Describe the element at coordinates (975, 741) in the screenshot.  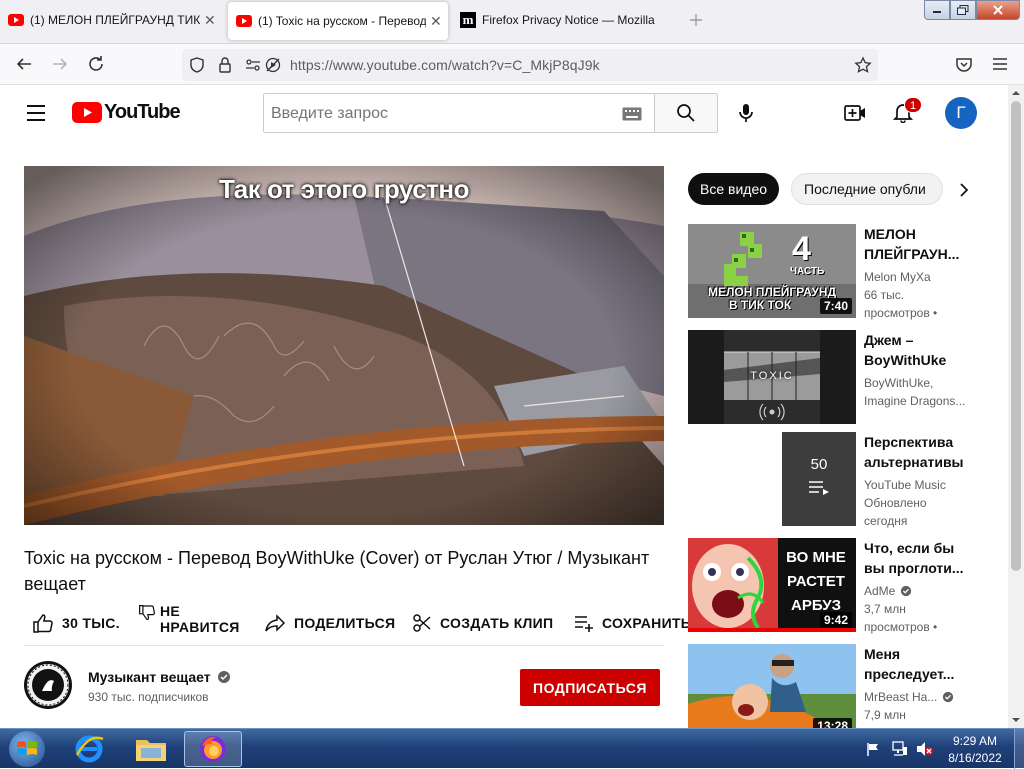
I see `clock-time: 9:29 AM` at that location.